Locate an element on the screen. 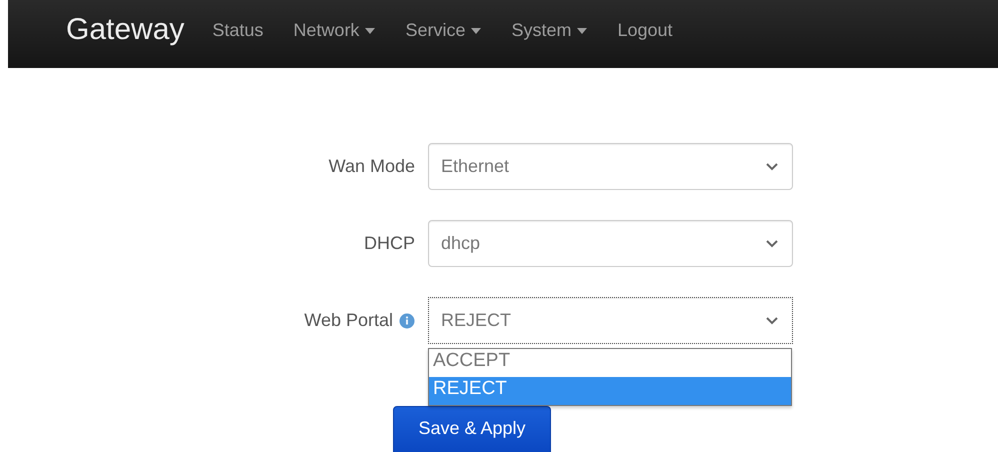 The height and width of the screenshot is (452, 998). save-button: Save & Apply is located at coordinates (472, 429).